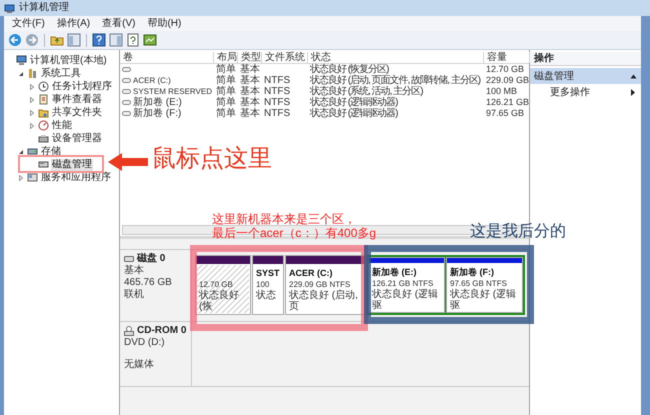 This screenshot has height=415, width=650. Describe the element at coordinates (134, 271) in the screenshot. I see `disk-info: 基本` at that location.